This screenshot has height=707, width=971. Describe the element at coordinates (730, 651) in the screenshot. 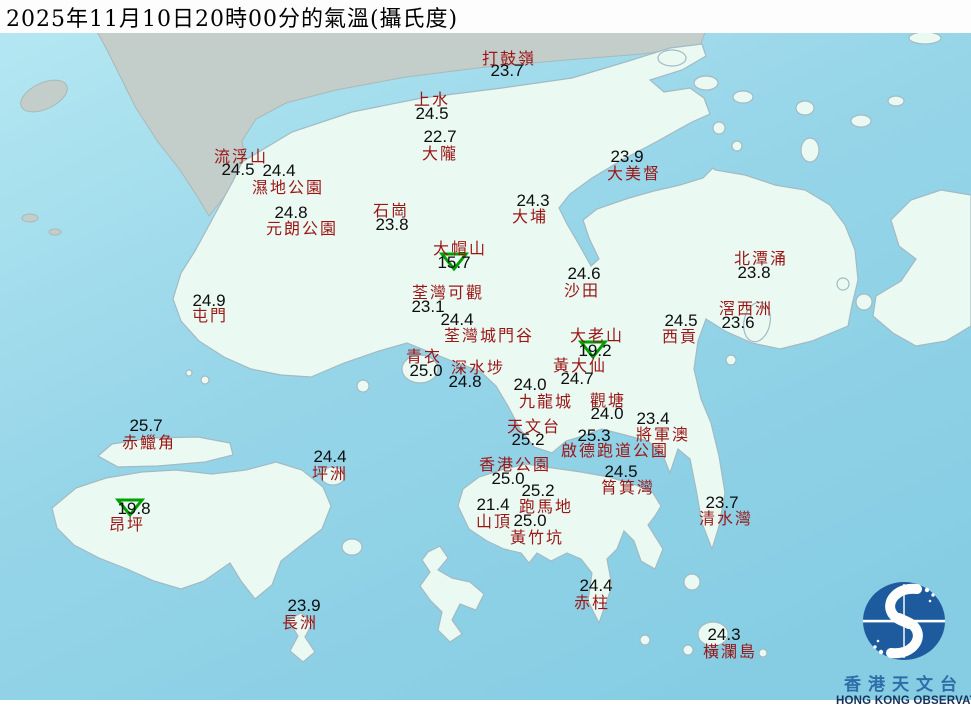

I see `station-label: 橫瀾島` at that location.